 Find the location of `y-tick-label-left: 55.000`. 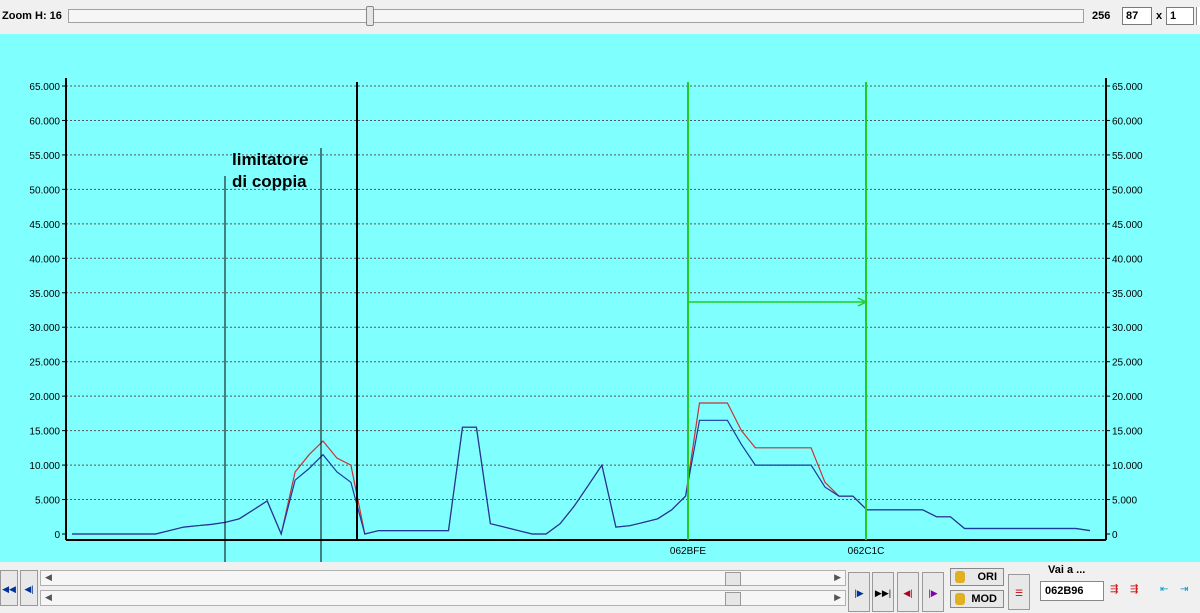

y-tick-label-left: 55.000 is located at coordinates (44, 156).